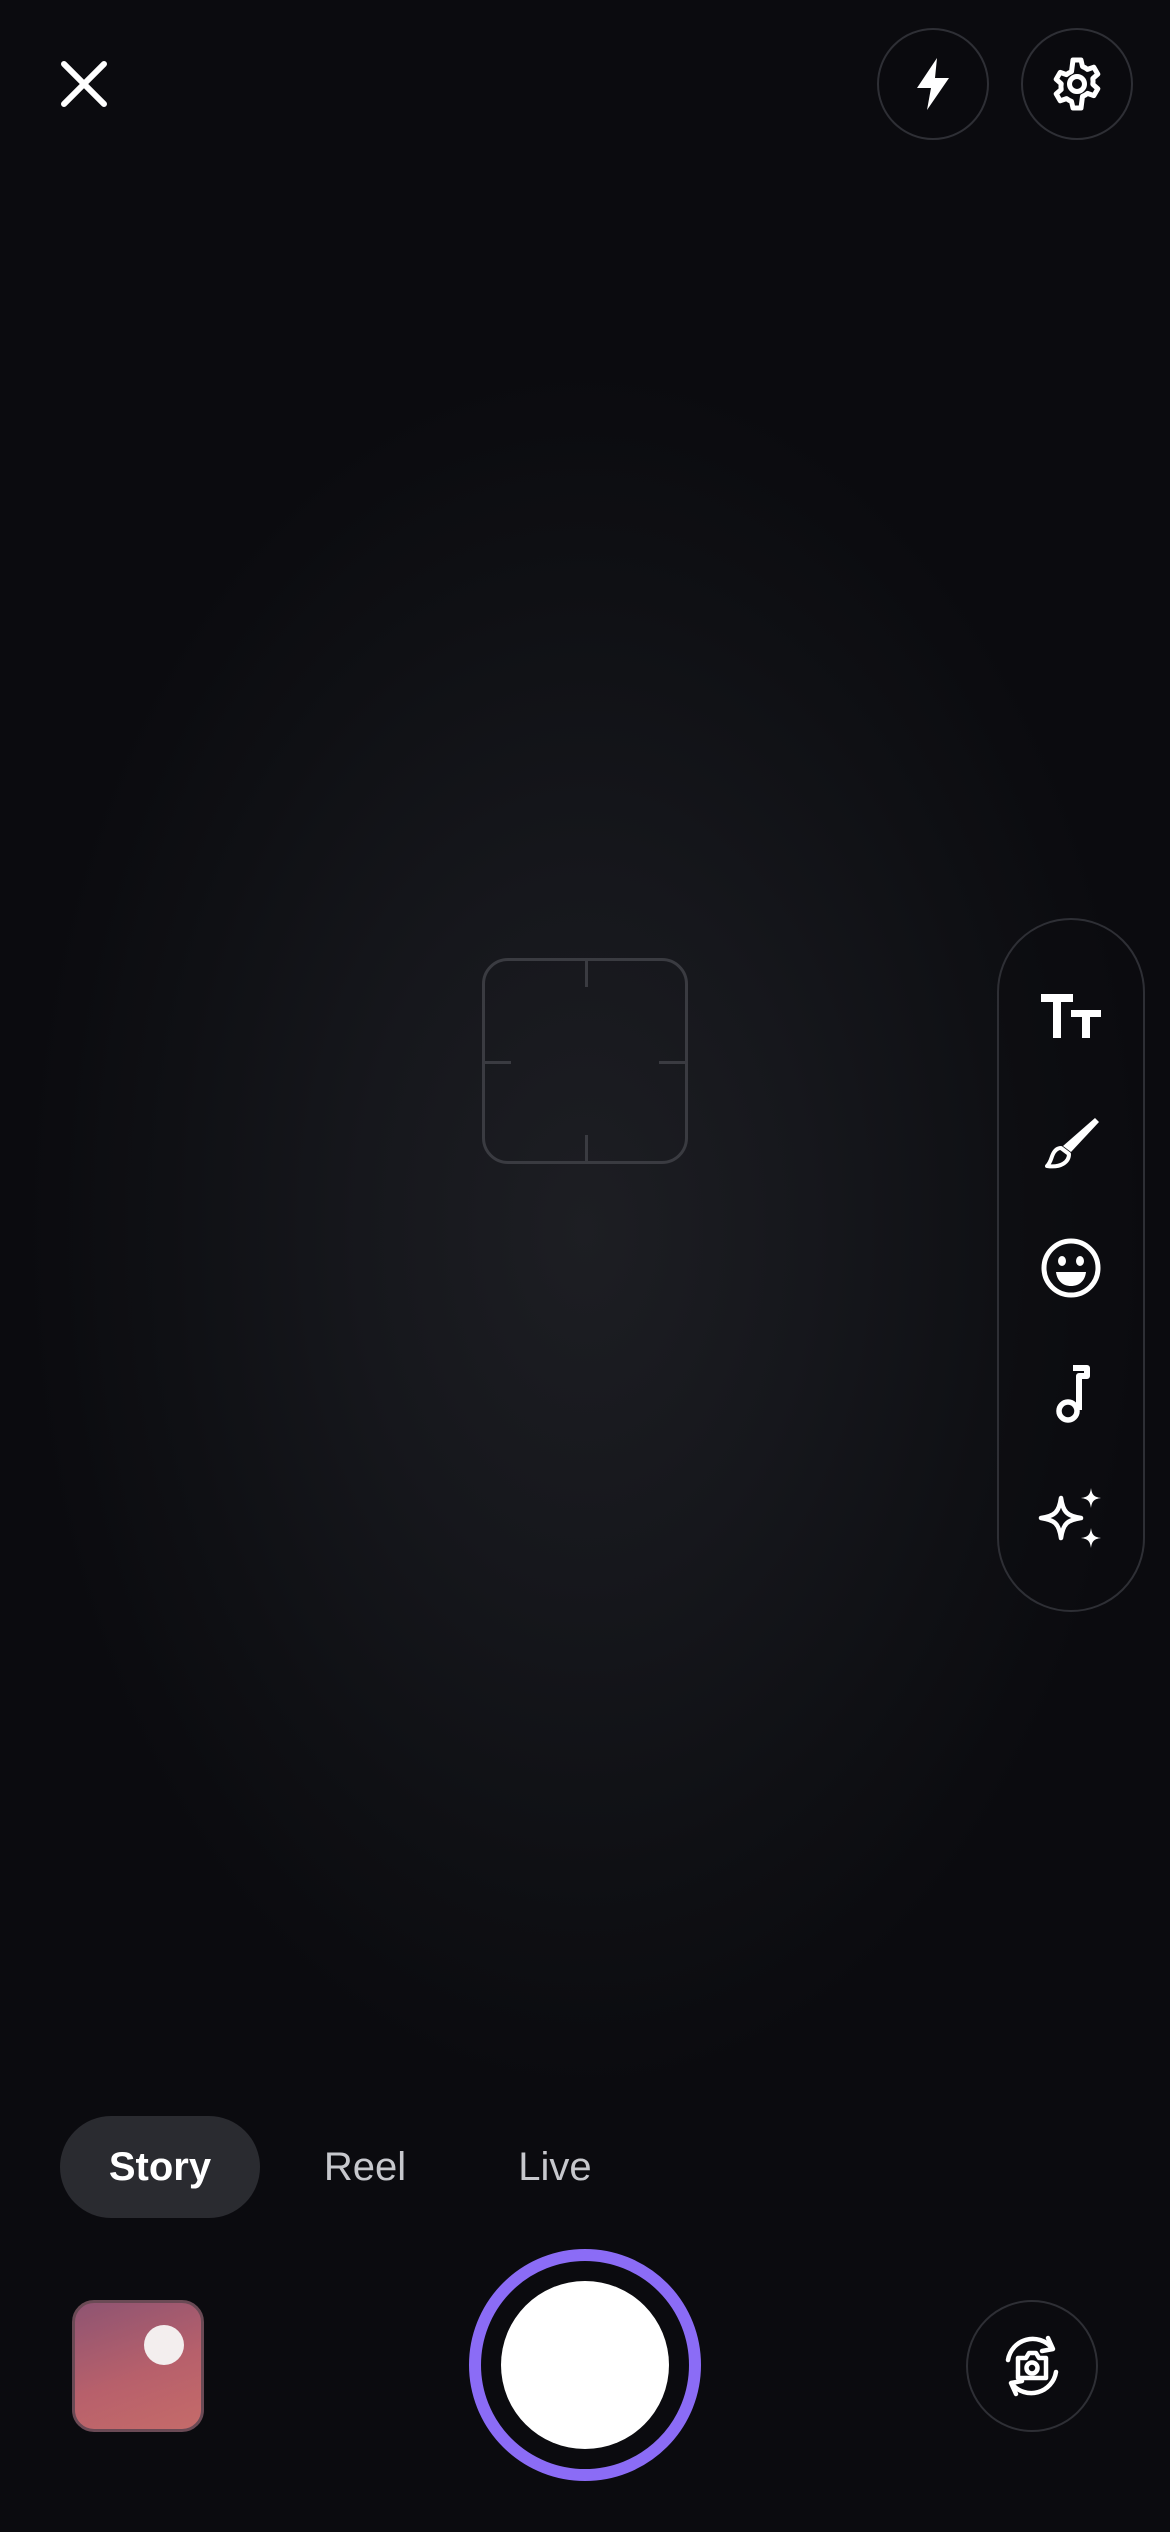 This screenshot has height=2532, width=1170. I want to click on close-button, so click(84, 84).